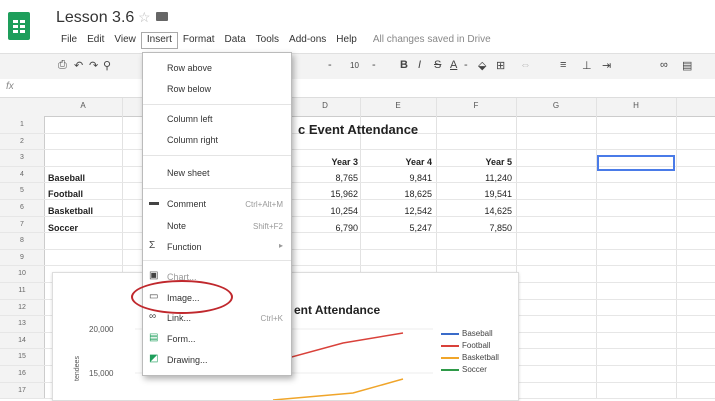 This screenshot has height=401, width=715. I want to click on column-header-e: E, so click(398, 105).